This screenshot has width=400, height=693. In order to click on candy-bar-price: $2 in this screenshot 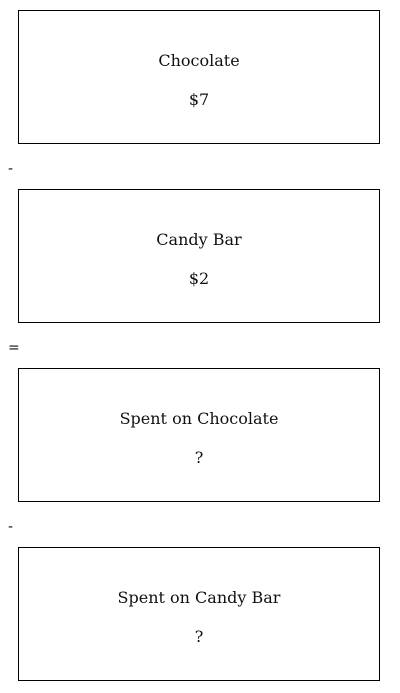, I will do `click(199, 278)`.